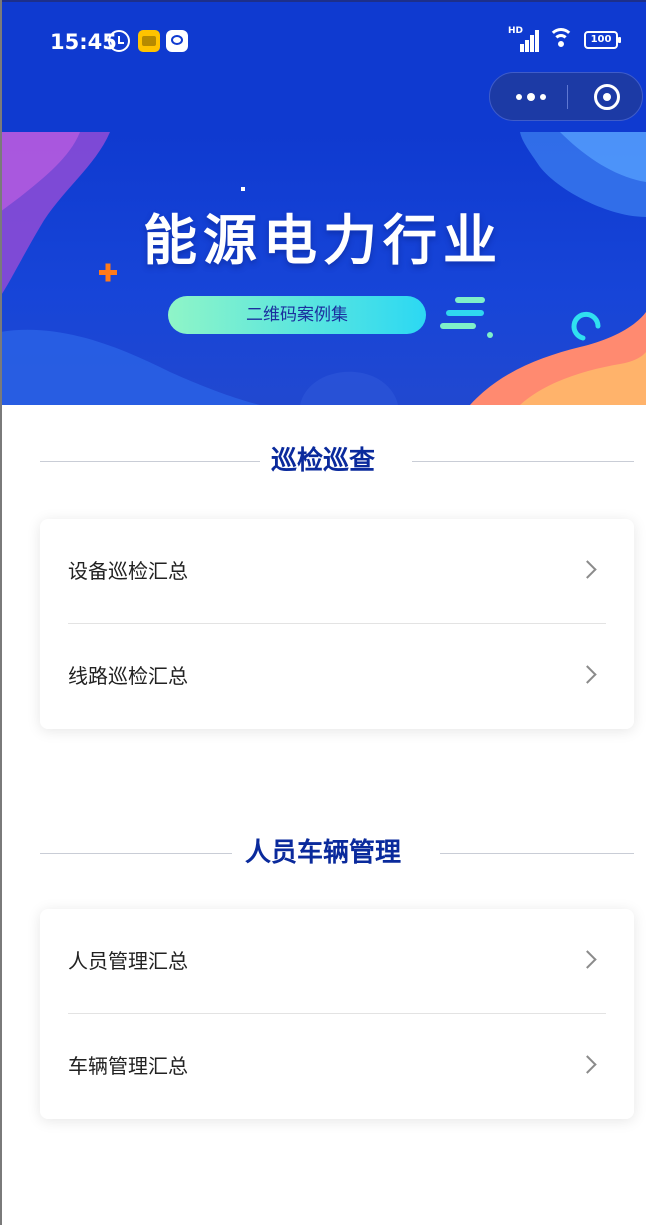 The image size is (646, 1225). I want to click on list-item-line-inspection: 线路巡检汇总, so click(337, 676).